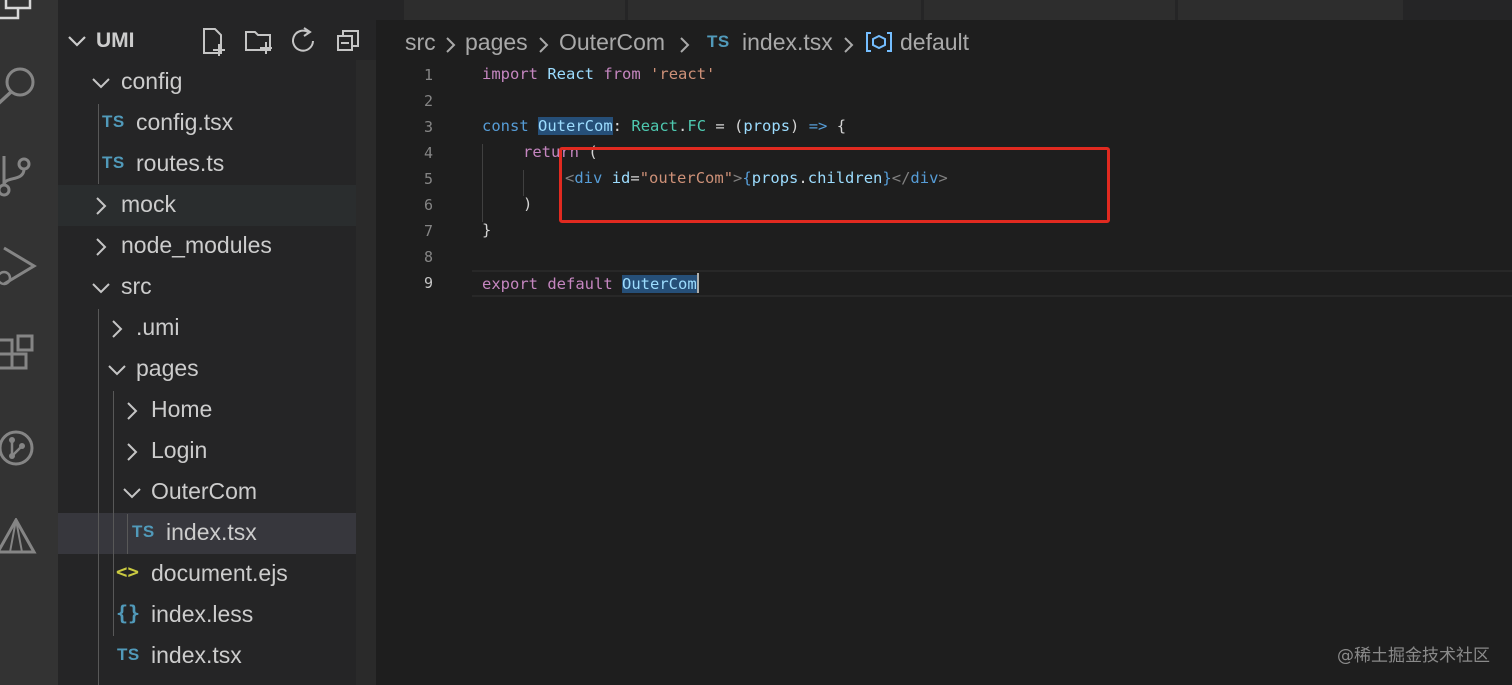 This screenshot has width=1512, height=685. Describe the element at coordinates (217, 287) in the screenshot. I see `tree-folder-src: src` at that location.